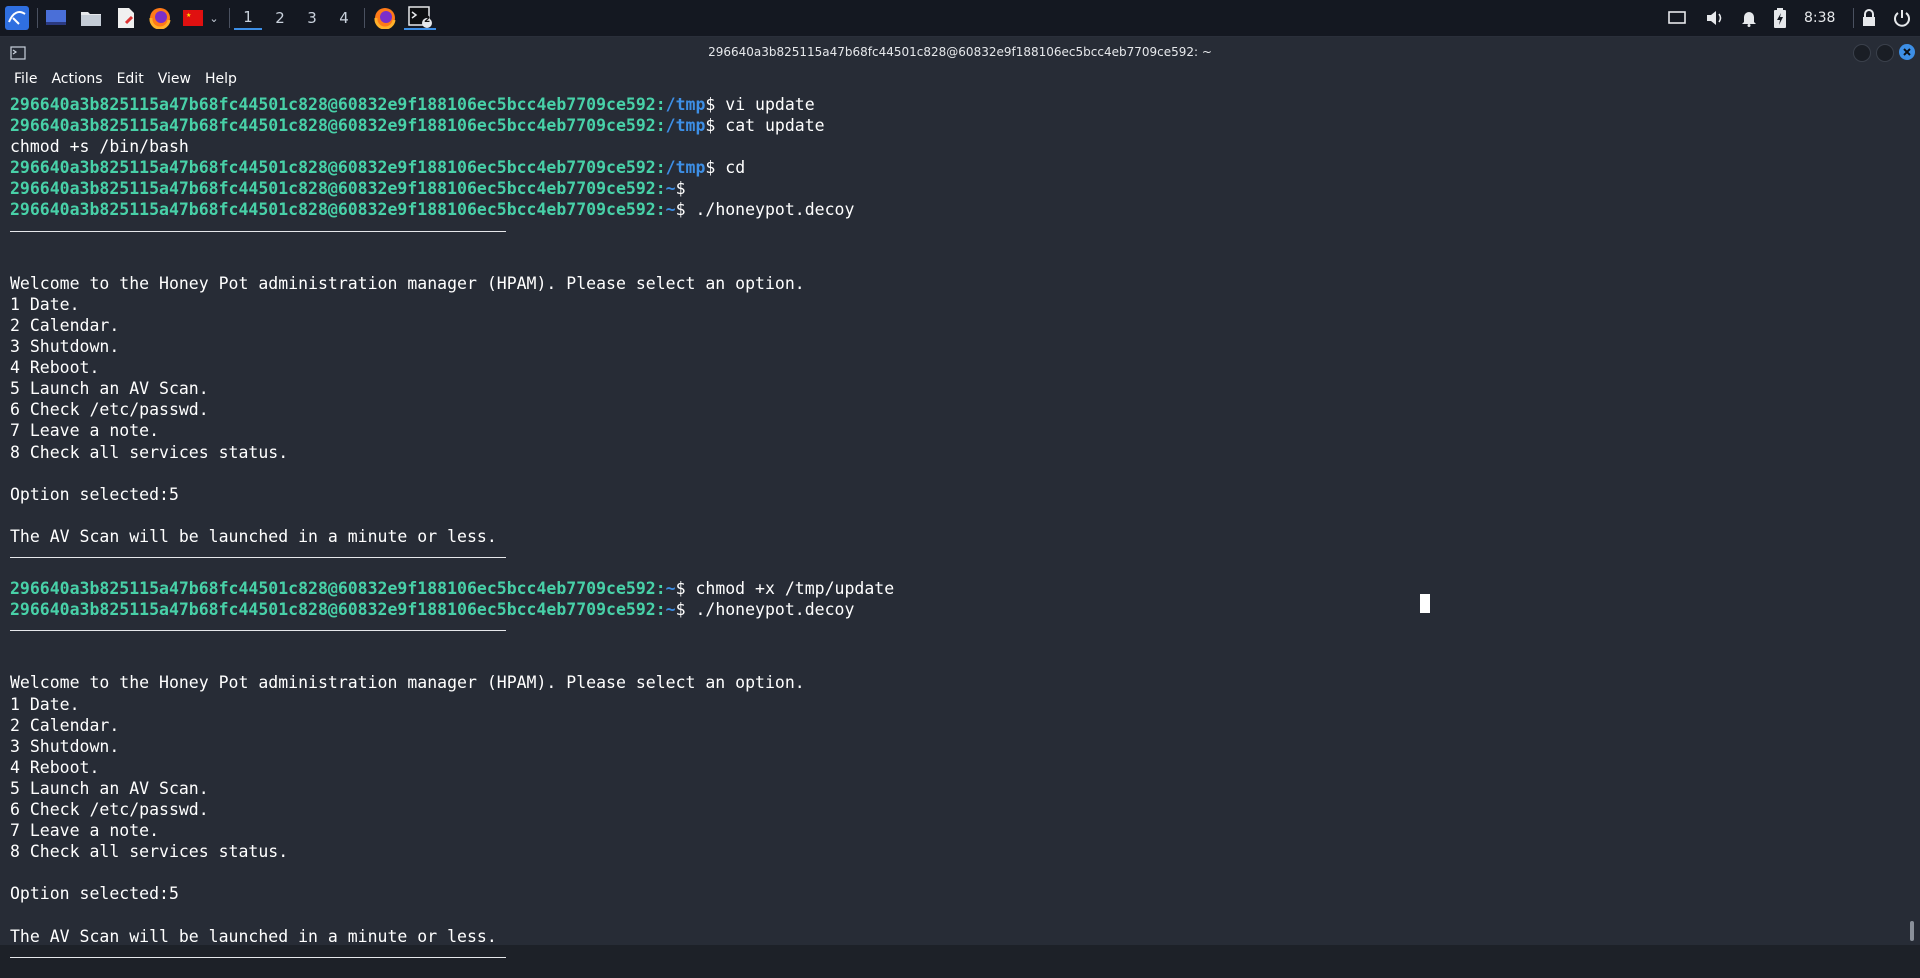 The image size is (1920, 978). I want to click on firefox-task-icon, so click(385, 18).